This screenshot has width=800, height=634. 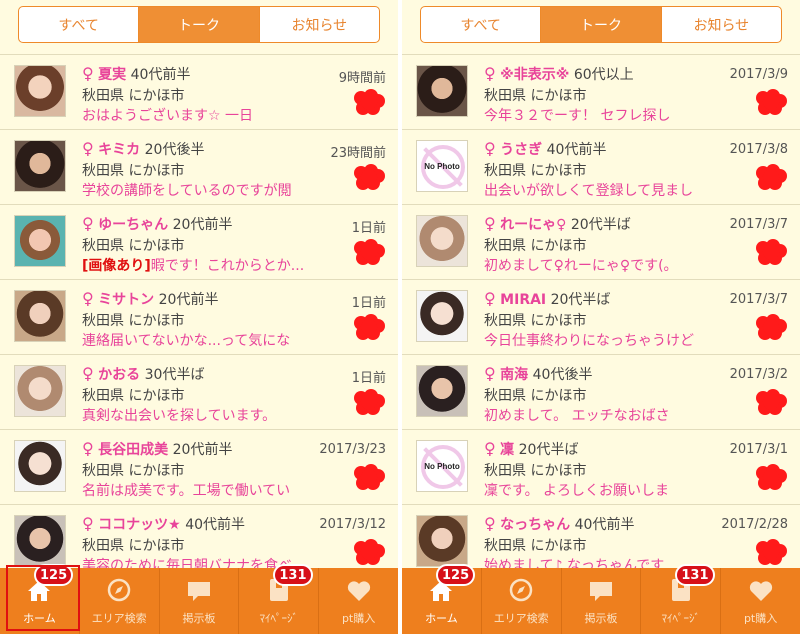 I want to click on message-text: 初めまして♀れーにゃ♀です(。, so click(x=581, y=266).